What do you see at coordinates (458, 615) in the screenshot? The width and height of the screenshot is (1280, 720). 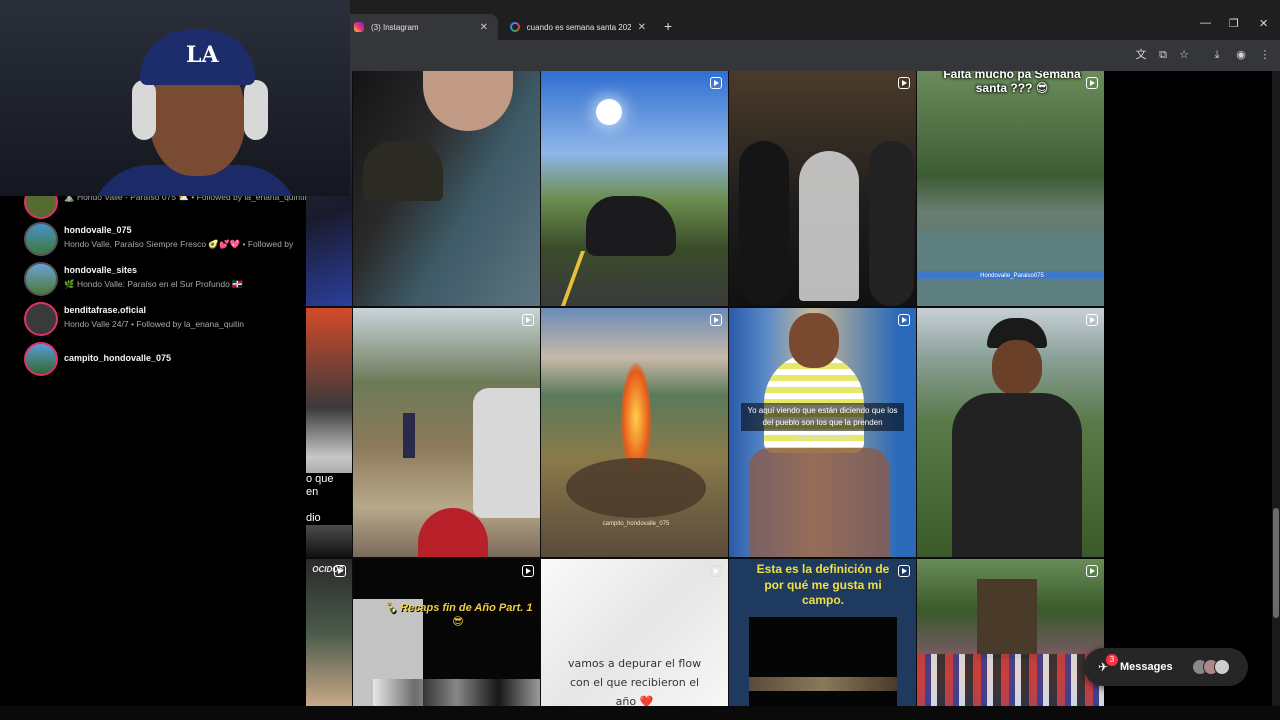 I see `post-caption-text: 🍾 Recaps fin de Año Part. 1 😎` at bounding box center [458, 615].